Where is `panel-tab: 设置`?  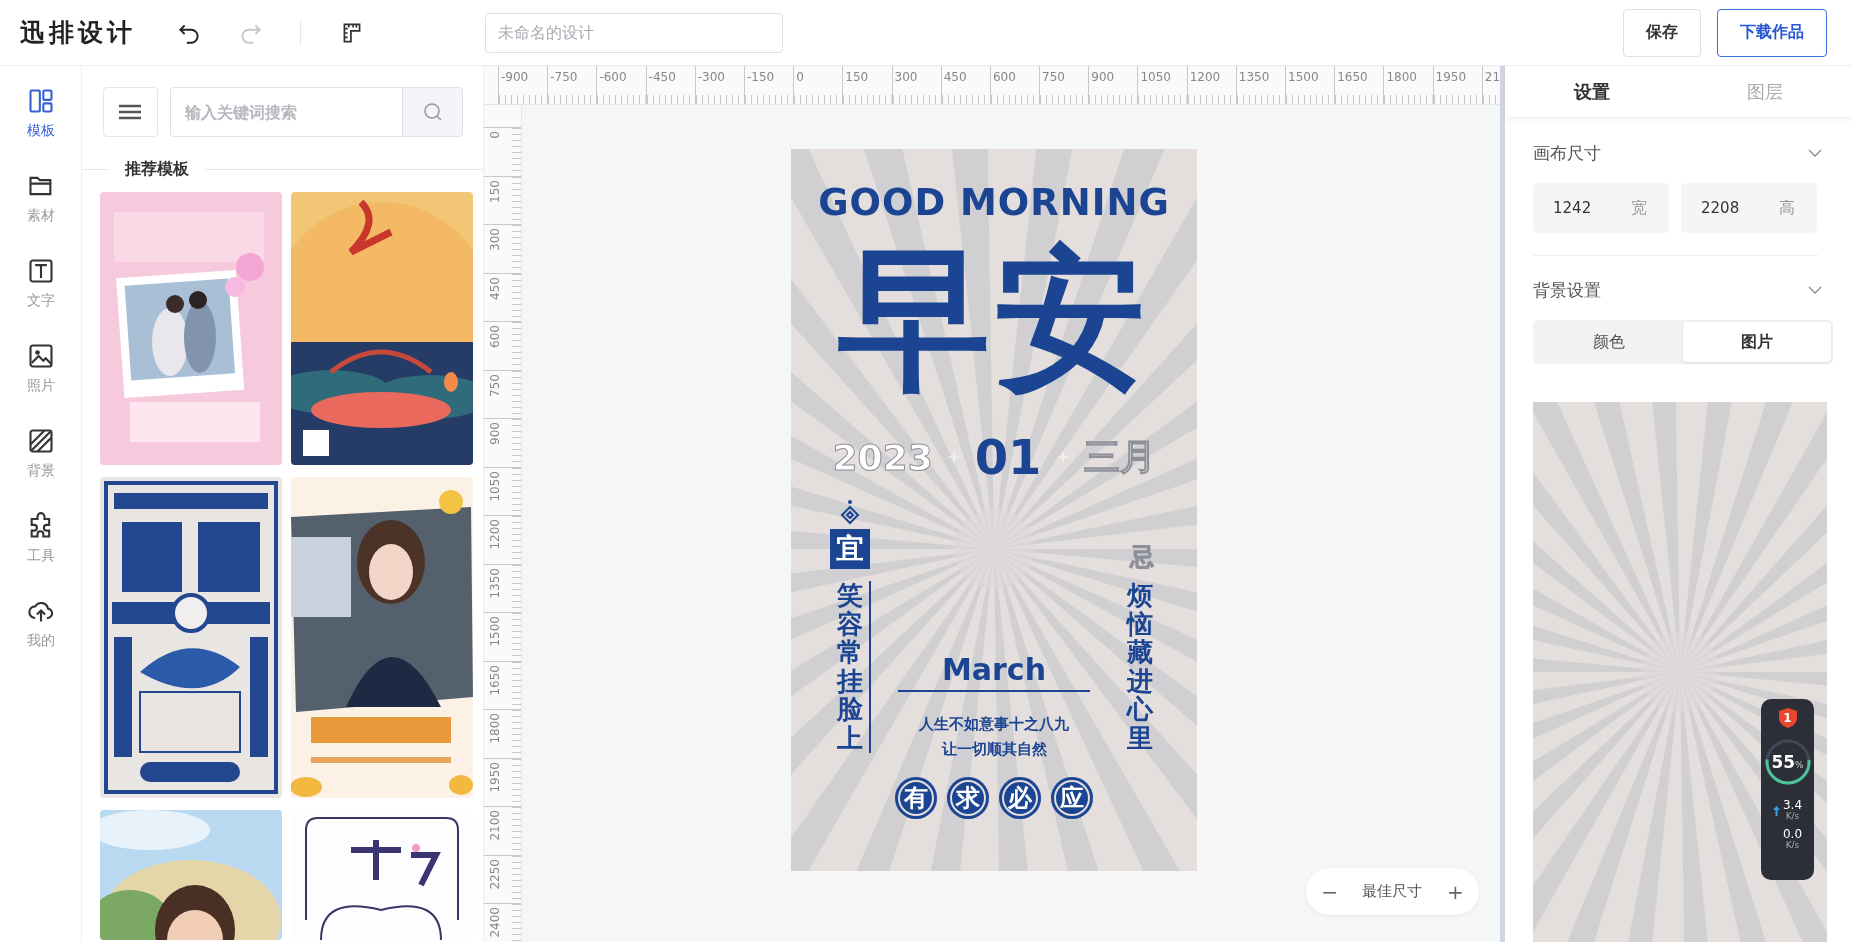
panel-tab: 设置 is located at coordinates (1591, 91).